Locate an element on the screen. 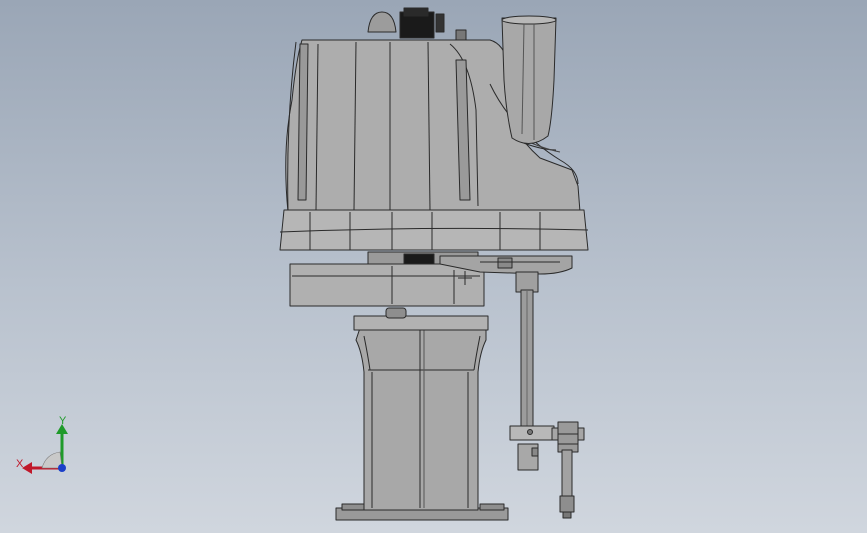 The height and width of the screenshot is (533, 867). coordinate-triad: X Y is located at coordinates (44, 447).